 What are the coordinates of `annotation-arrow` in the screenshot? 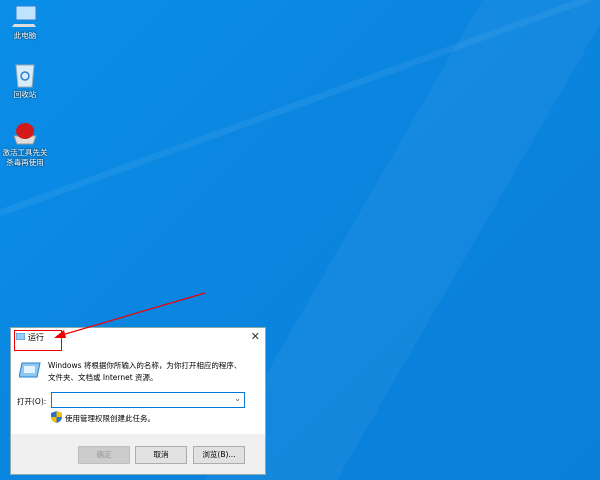 It's located at (130, 315).